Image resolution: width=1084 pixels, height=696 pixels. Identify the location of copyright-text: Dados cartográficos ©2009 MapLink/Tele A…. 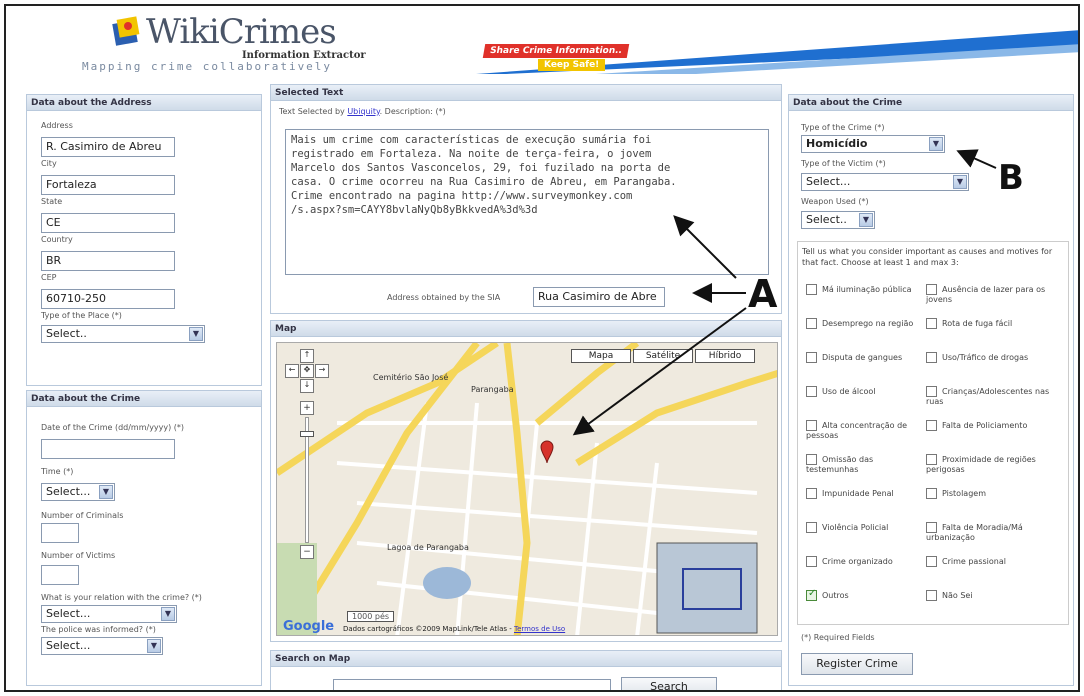
(427, 629).